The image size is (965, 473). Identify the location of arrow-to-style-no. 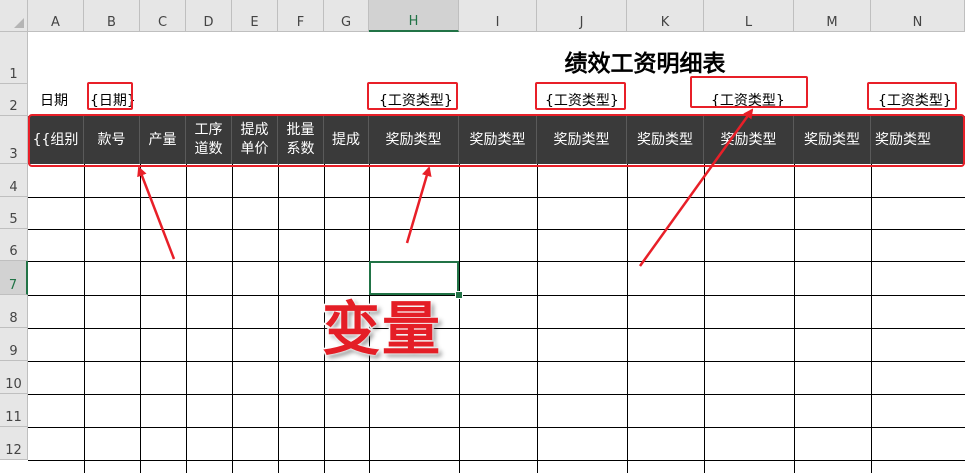
(156, 213).